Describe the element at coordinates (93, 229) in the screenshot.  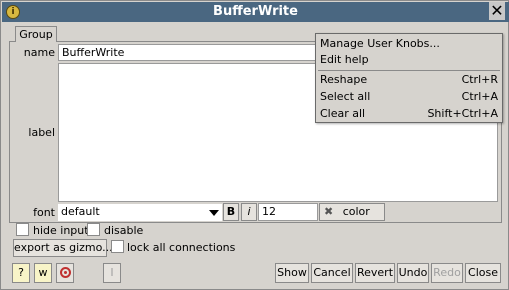
I see `disable-checkbox` at that location.